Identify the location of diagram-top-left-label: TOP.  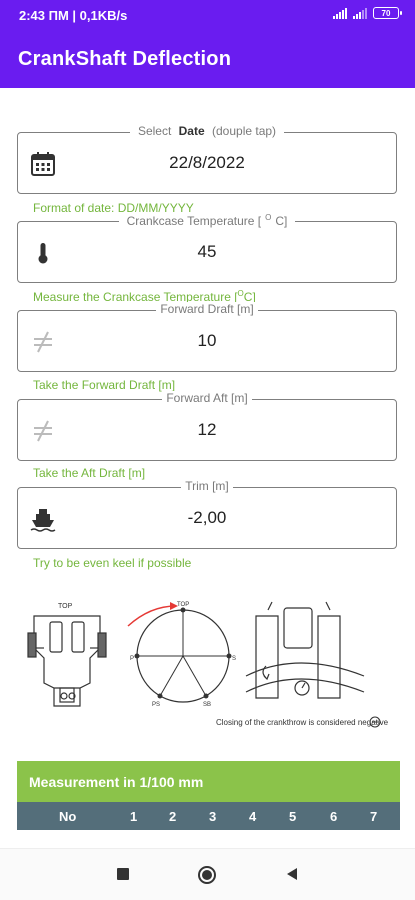
(65, 606).